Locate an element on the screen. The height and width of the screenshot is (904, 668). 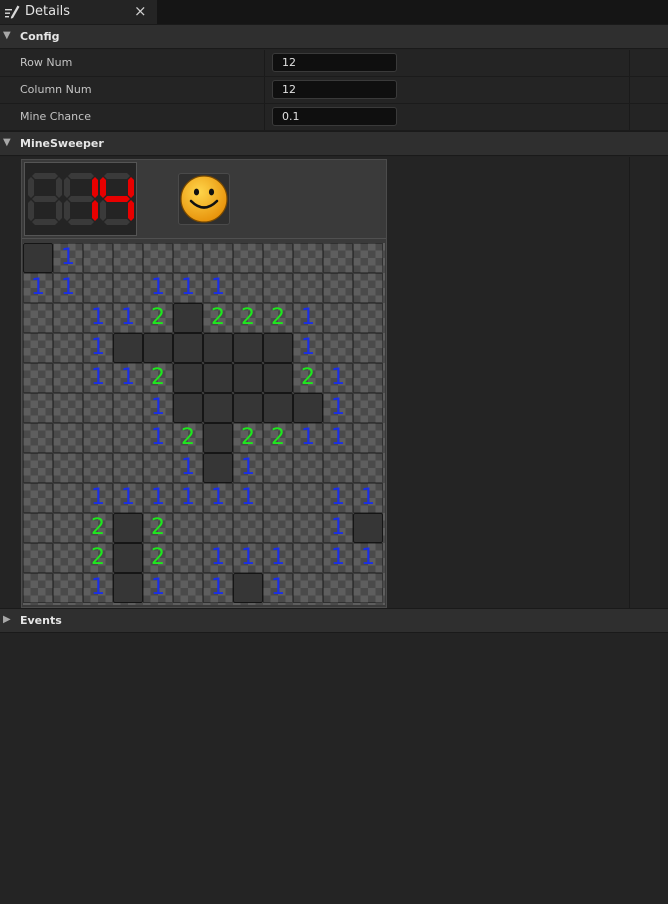
column-splitter is located at coordinates (264, 63).